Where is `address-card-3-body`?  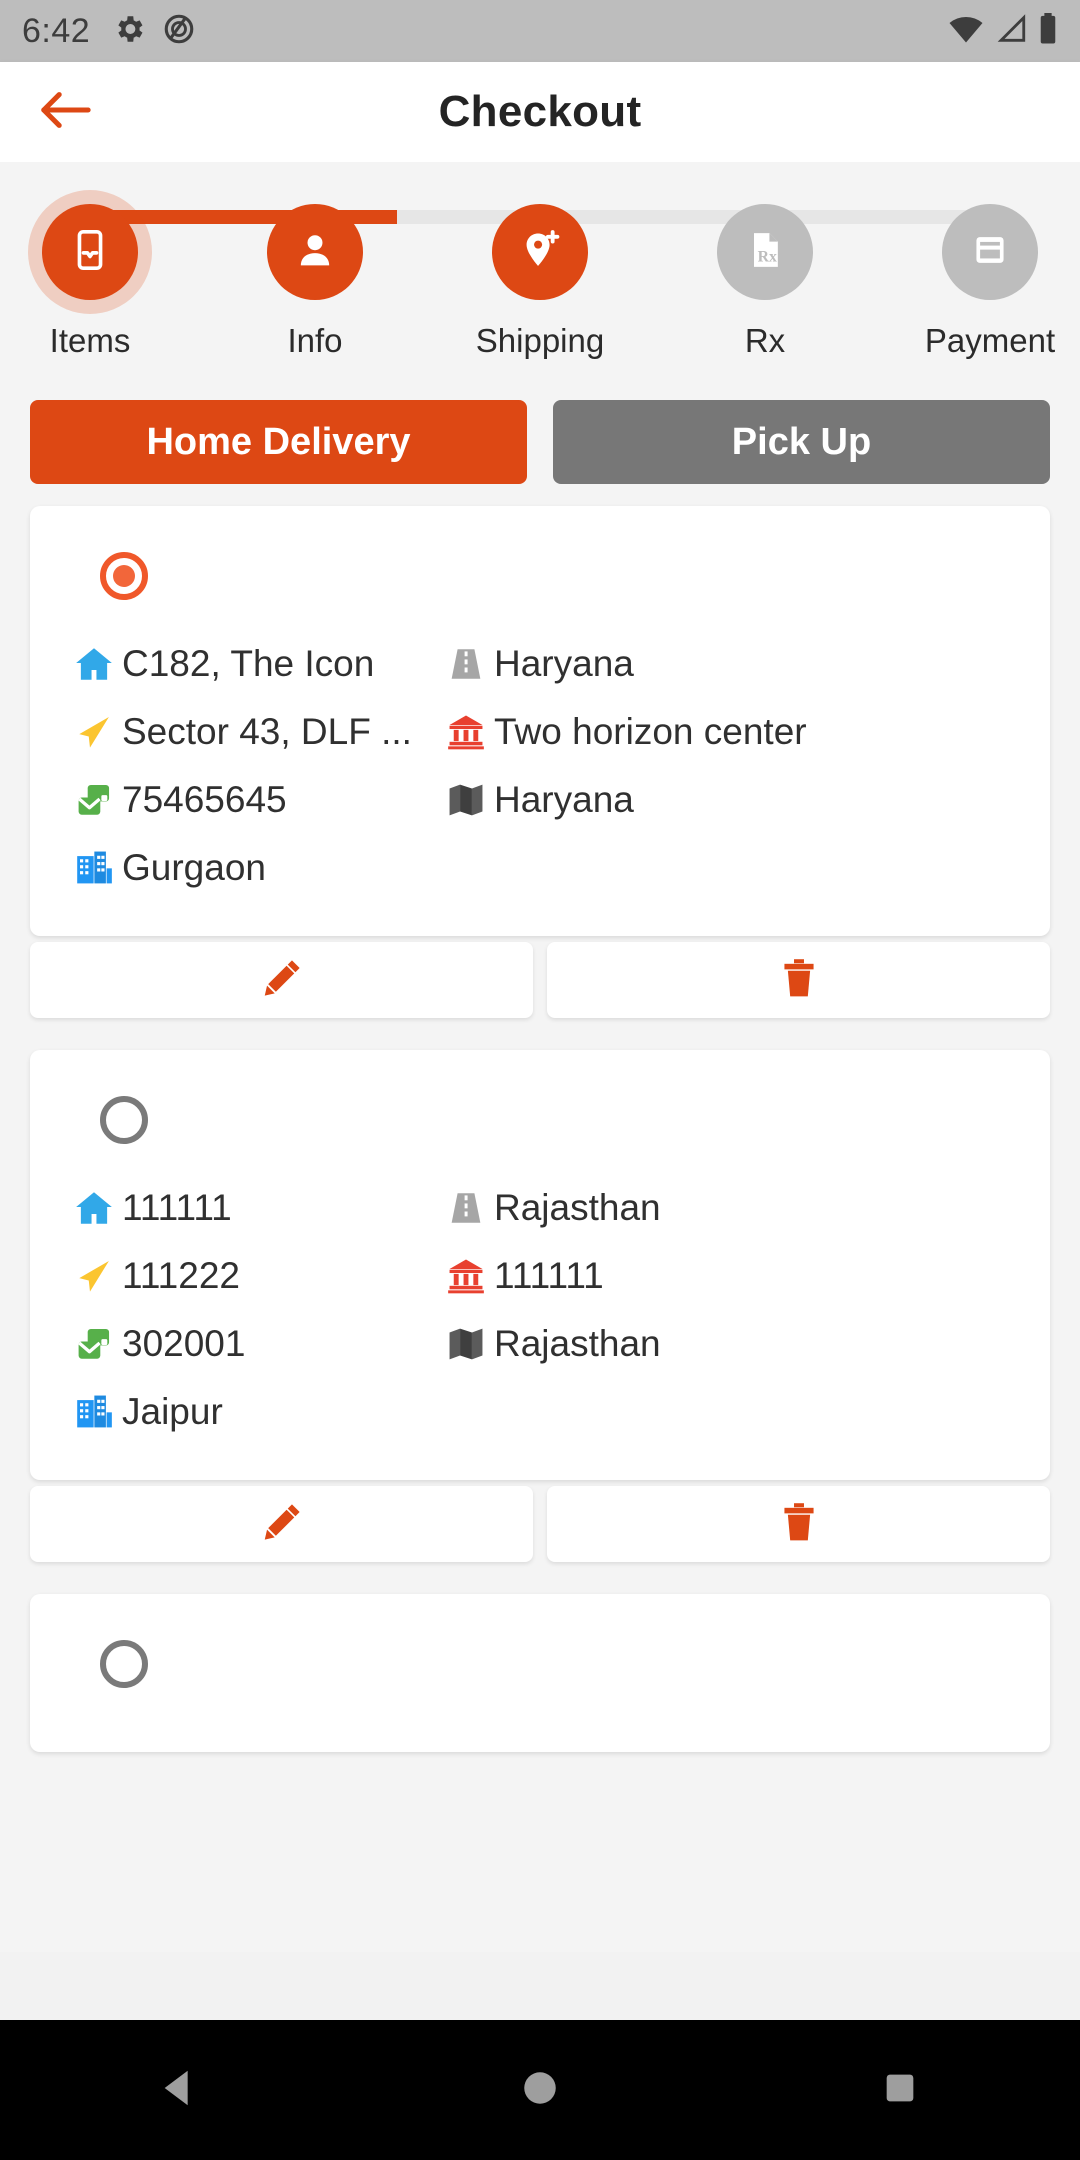
address-card-3-body is located at coordinates (540, 1673).